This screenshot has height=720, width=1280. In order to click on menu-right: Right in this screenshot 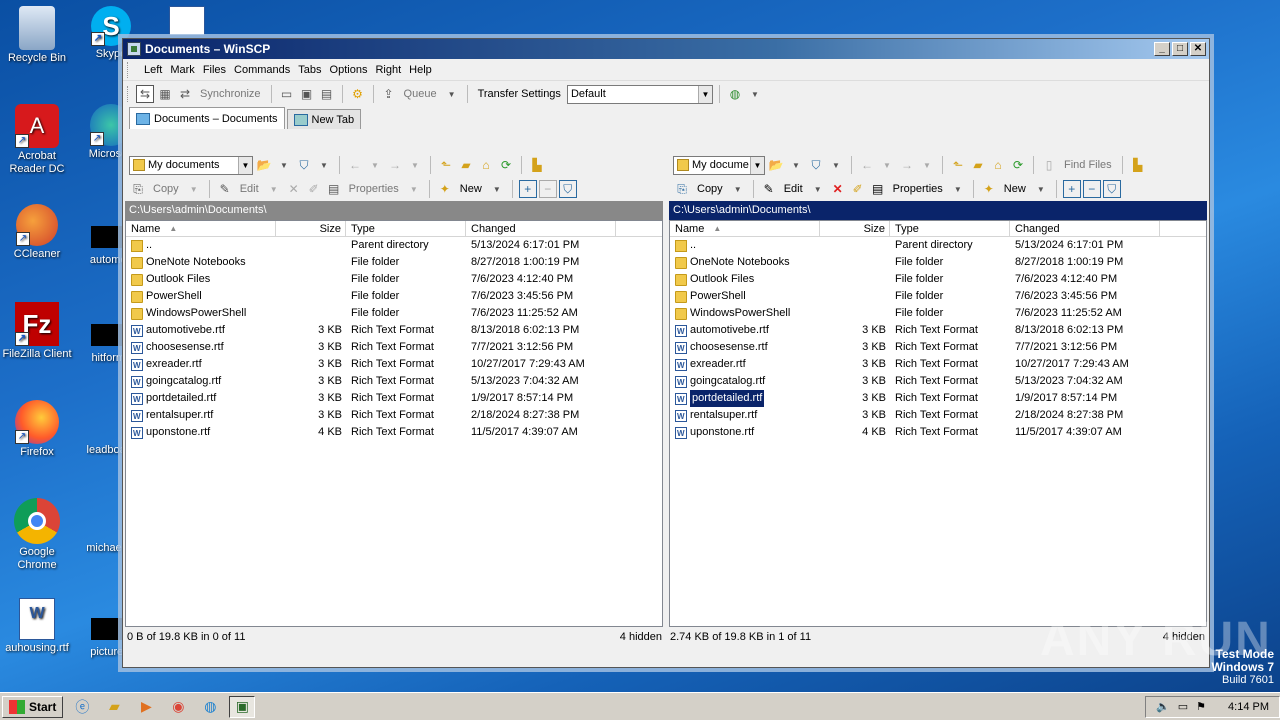, I will do `click(388, 70)`.